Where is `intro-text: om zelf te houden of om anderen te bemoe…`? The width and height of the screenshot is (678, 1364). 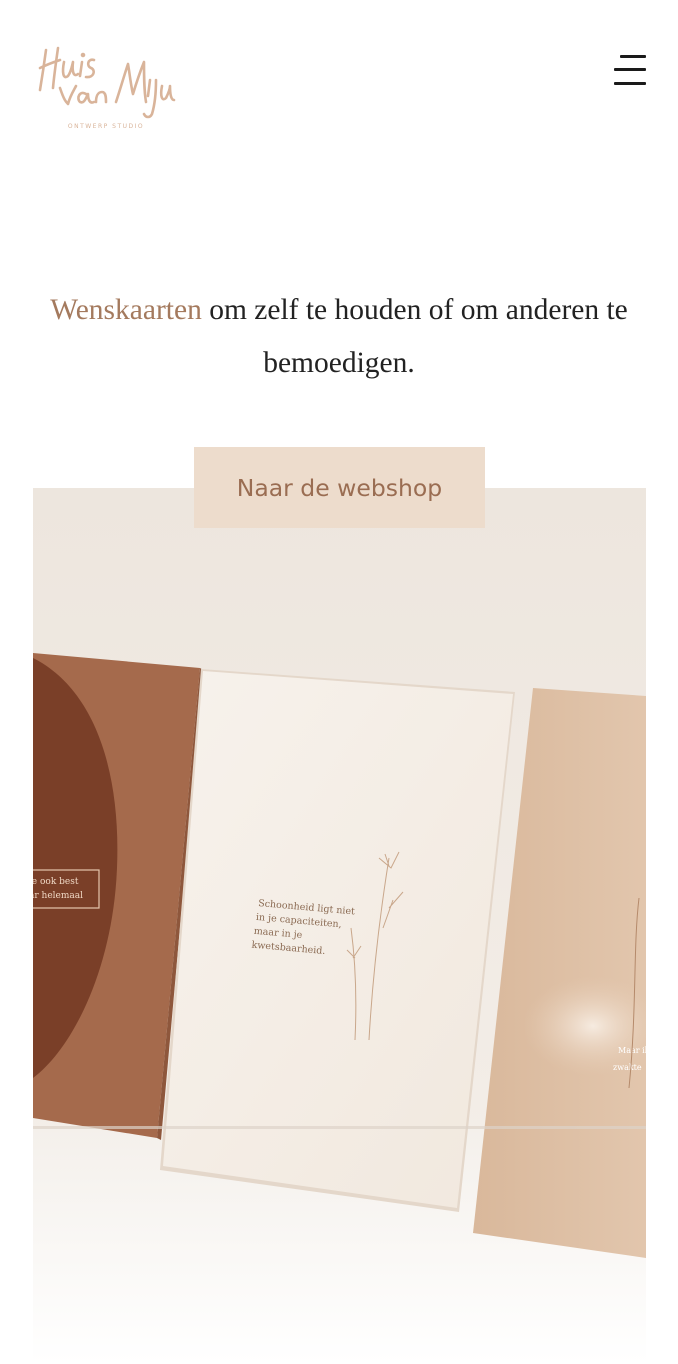 intro-text: om zelf te houden of om anderen te bemoe… is located at coordinates (414, 336).